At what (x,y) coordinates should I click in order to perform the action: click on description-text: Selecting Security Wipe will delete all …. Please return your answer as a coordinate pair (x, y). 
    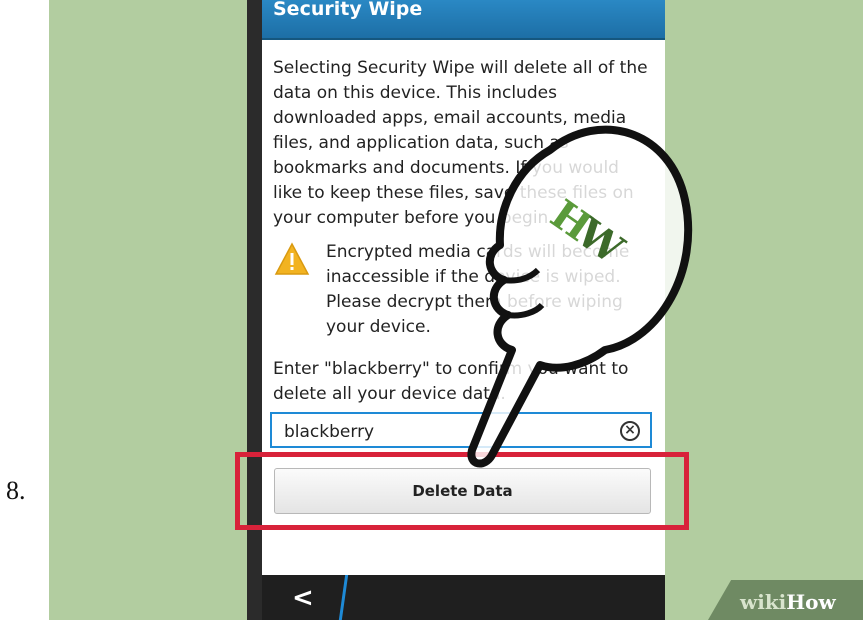
    Looking at the image, I should click on (460, 143).